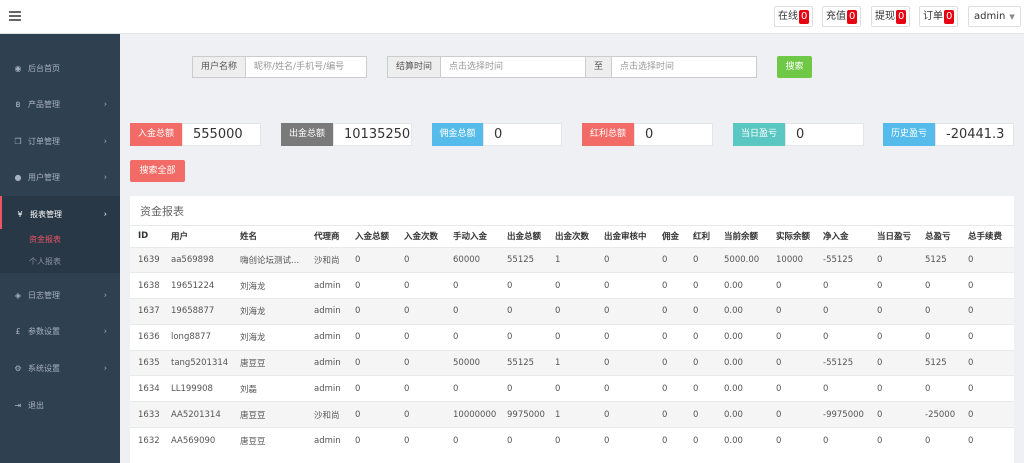 The width and height of the screenshot is (1024, 463). Describe the element at coordinates (60, 262) in the screenshot. I see `nav-sub-personal-report: 个人报表` at that location.